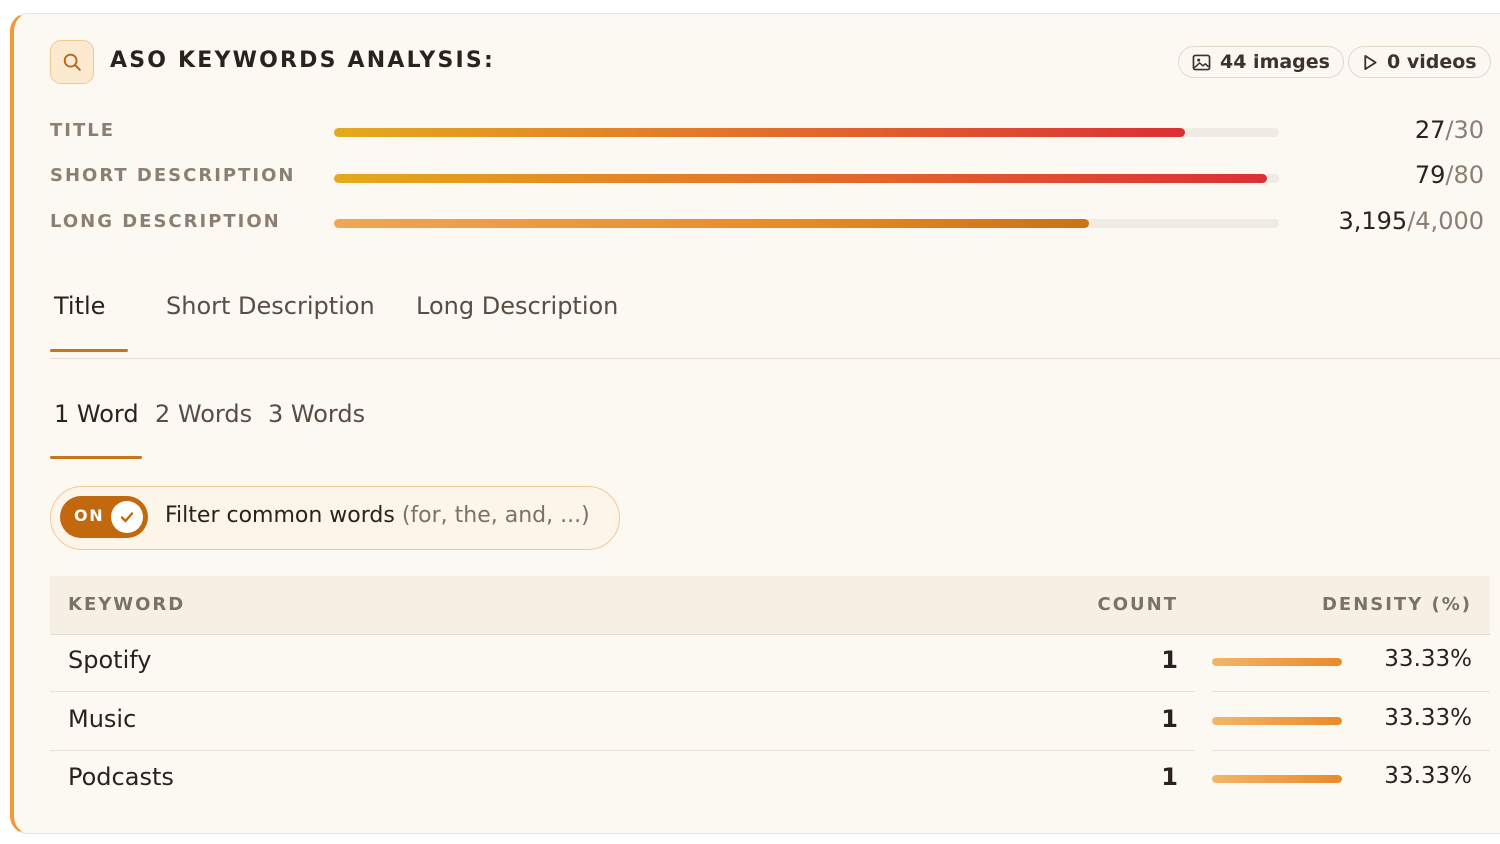 This screenshot has height=844, width=1500. I want to click on metric-label-short-description: SHORT DESCRIPTION, so click(173, 175).